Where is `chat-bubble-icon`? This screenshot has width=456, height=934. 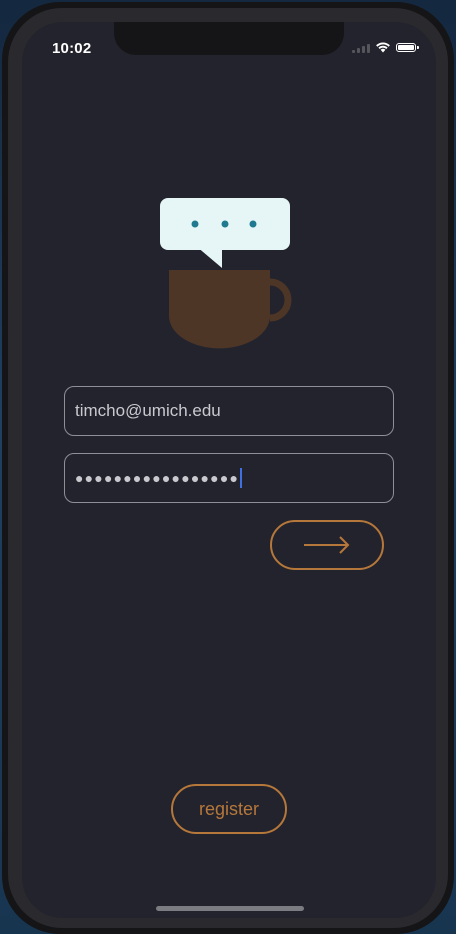
chat-bubble-icon is located at coordinates (225, 233).